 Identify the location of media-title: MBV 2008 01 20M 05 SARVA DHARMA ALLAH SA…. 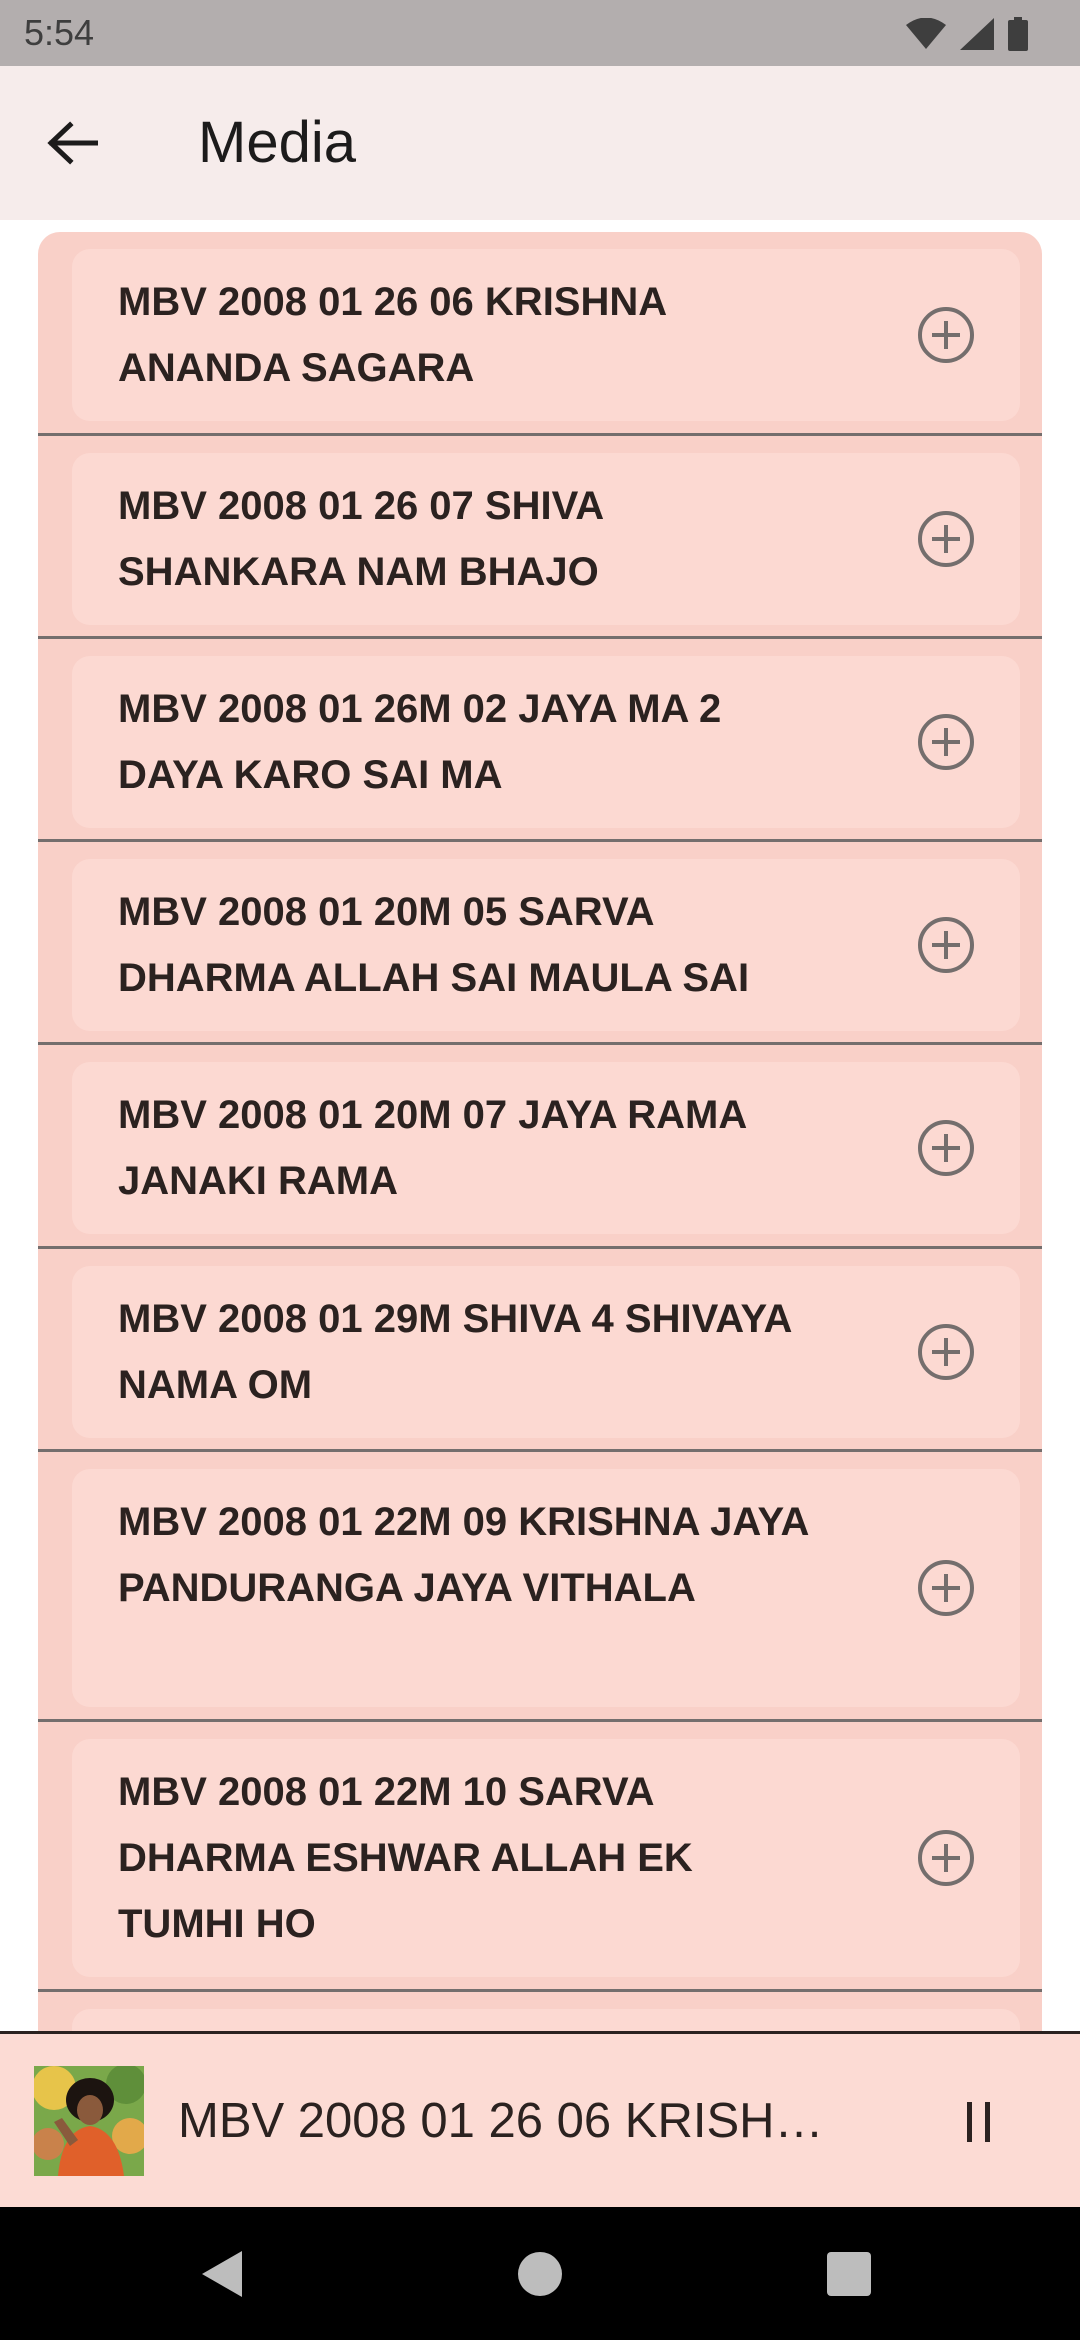
(434, 945).